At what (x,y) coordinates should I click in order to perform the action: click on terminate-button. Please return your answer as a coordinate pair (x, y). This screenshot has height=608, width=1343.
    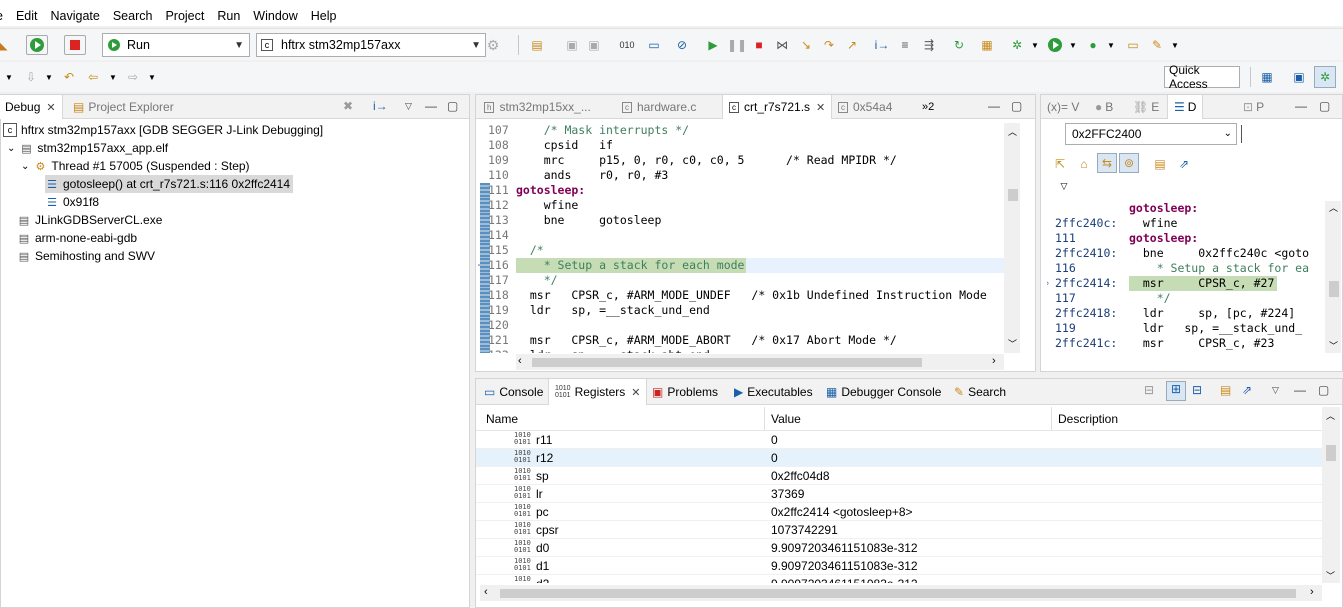
    Looking at the image, I should click on (75, 45).